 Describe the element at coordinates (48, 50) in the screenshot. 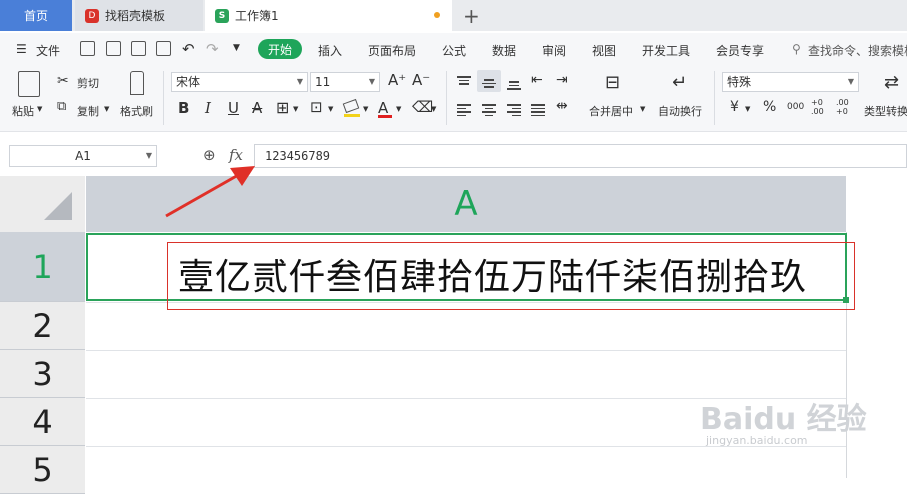

I see `menu-file: 文件` at that location.